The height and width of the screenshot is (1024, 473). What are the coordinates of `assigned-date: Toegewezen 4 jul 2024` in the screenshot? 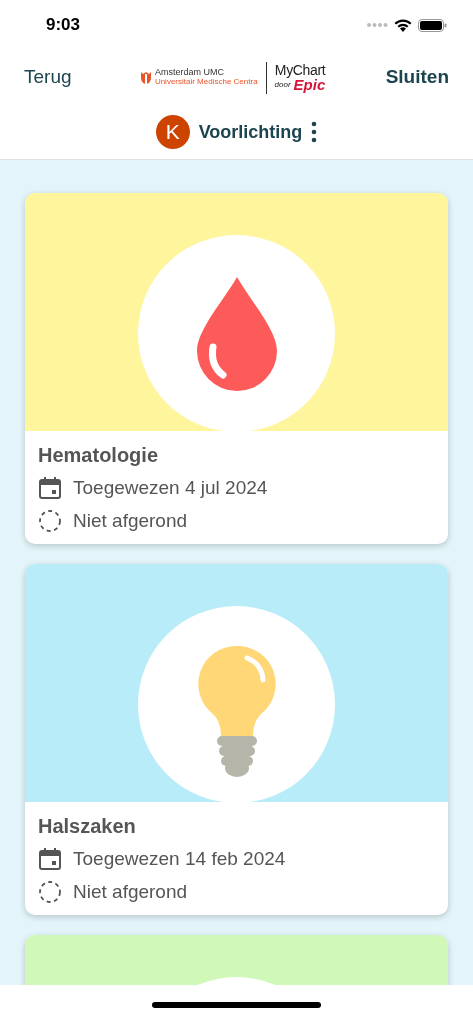 It's located at (170, 488).